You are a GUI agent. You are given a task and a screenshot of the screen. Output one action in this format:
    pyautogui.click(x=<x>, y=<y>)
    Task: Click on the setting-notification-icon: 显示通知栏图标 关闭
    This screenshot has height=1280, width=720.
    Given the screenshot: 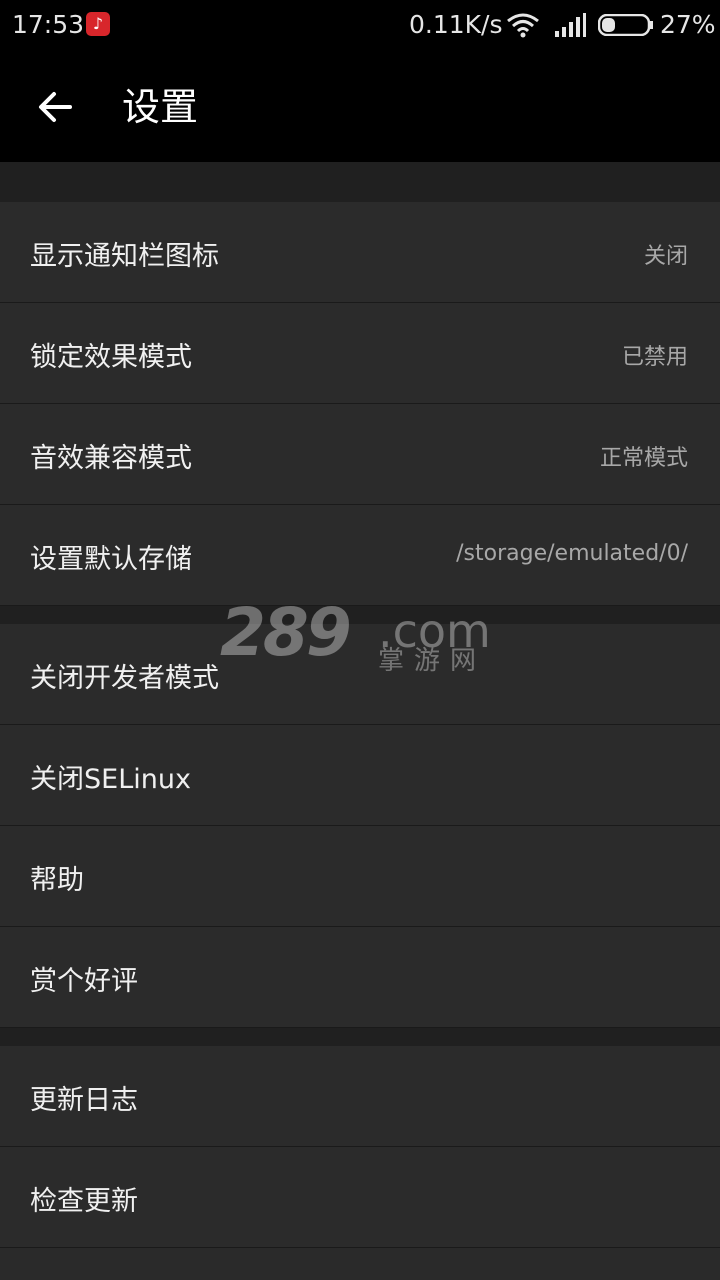 What is the action you would take?
    pyautogui.click(x=360, y=252)
    